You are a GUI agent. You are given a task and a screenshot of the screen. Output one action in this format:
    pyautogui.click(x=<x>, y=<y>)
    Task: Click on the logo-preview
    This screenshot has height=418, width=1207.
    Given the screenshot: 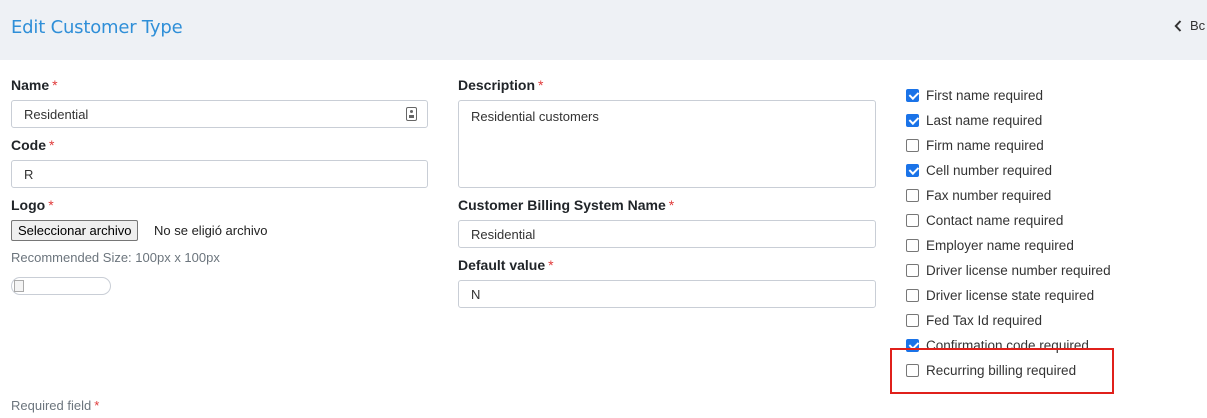 What is the action you would take?
    pyautogui.click(x=61, y=286)
    